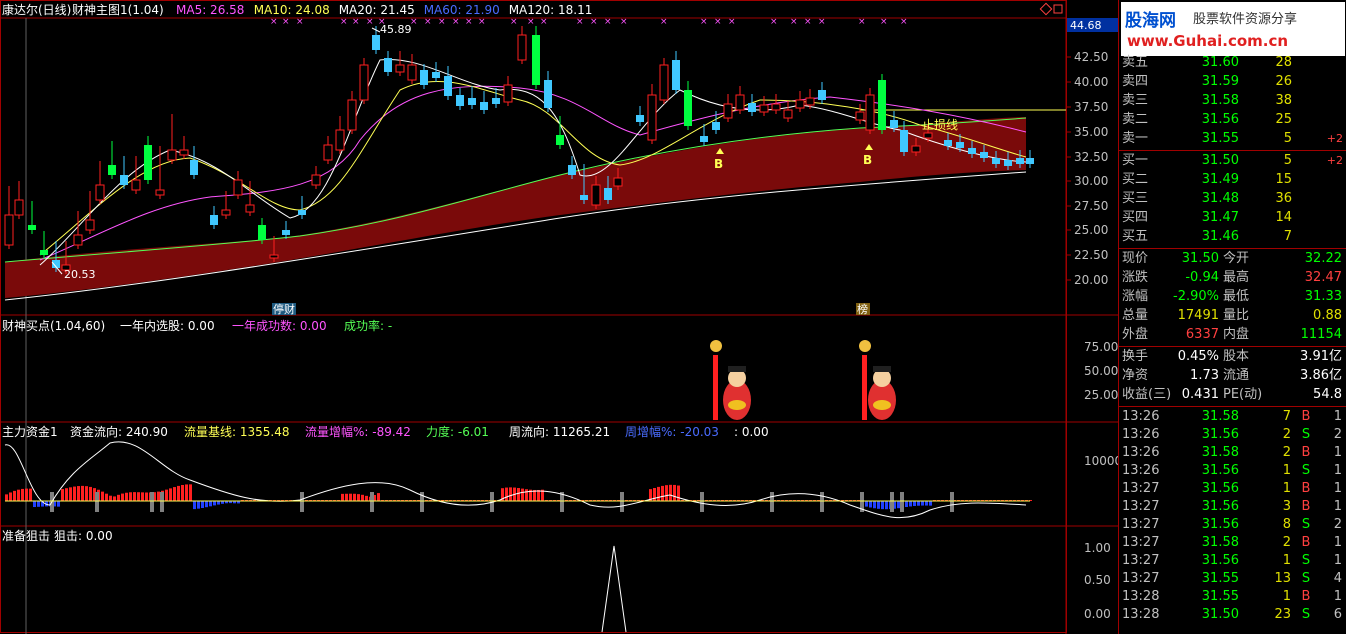  What do you see at coordinates (1232, 579) in the screenshot?
I see `tick-row: 13:27 31.55 13 S 4` at bounding box center [1232, 579].